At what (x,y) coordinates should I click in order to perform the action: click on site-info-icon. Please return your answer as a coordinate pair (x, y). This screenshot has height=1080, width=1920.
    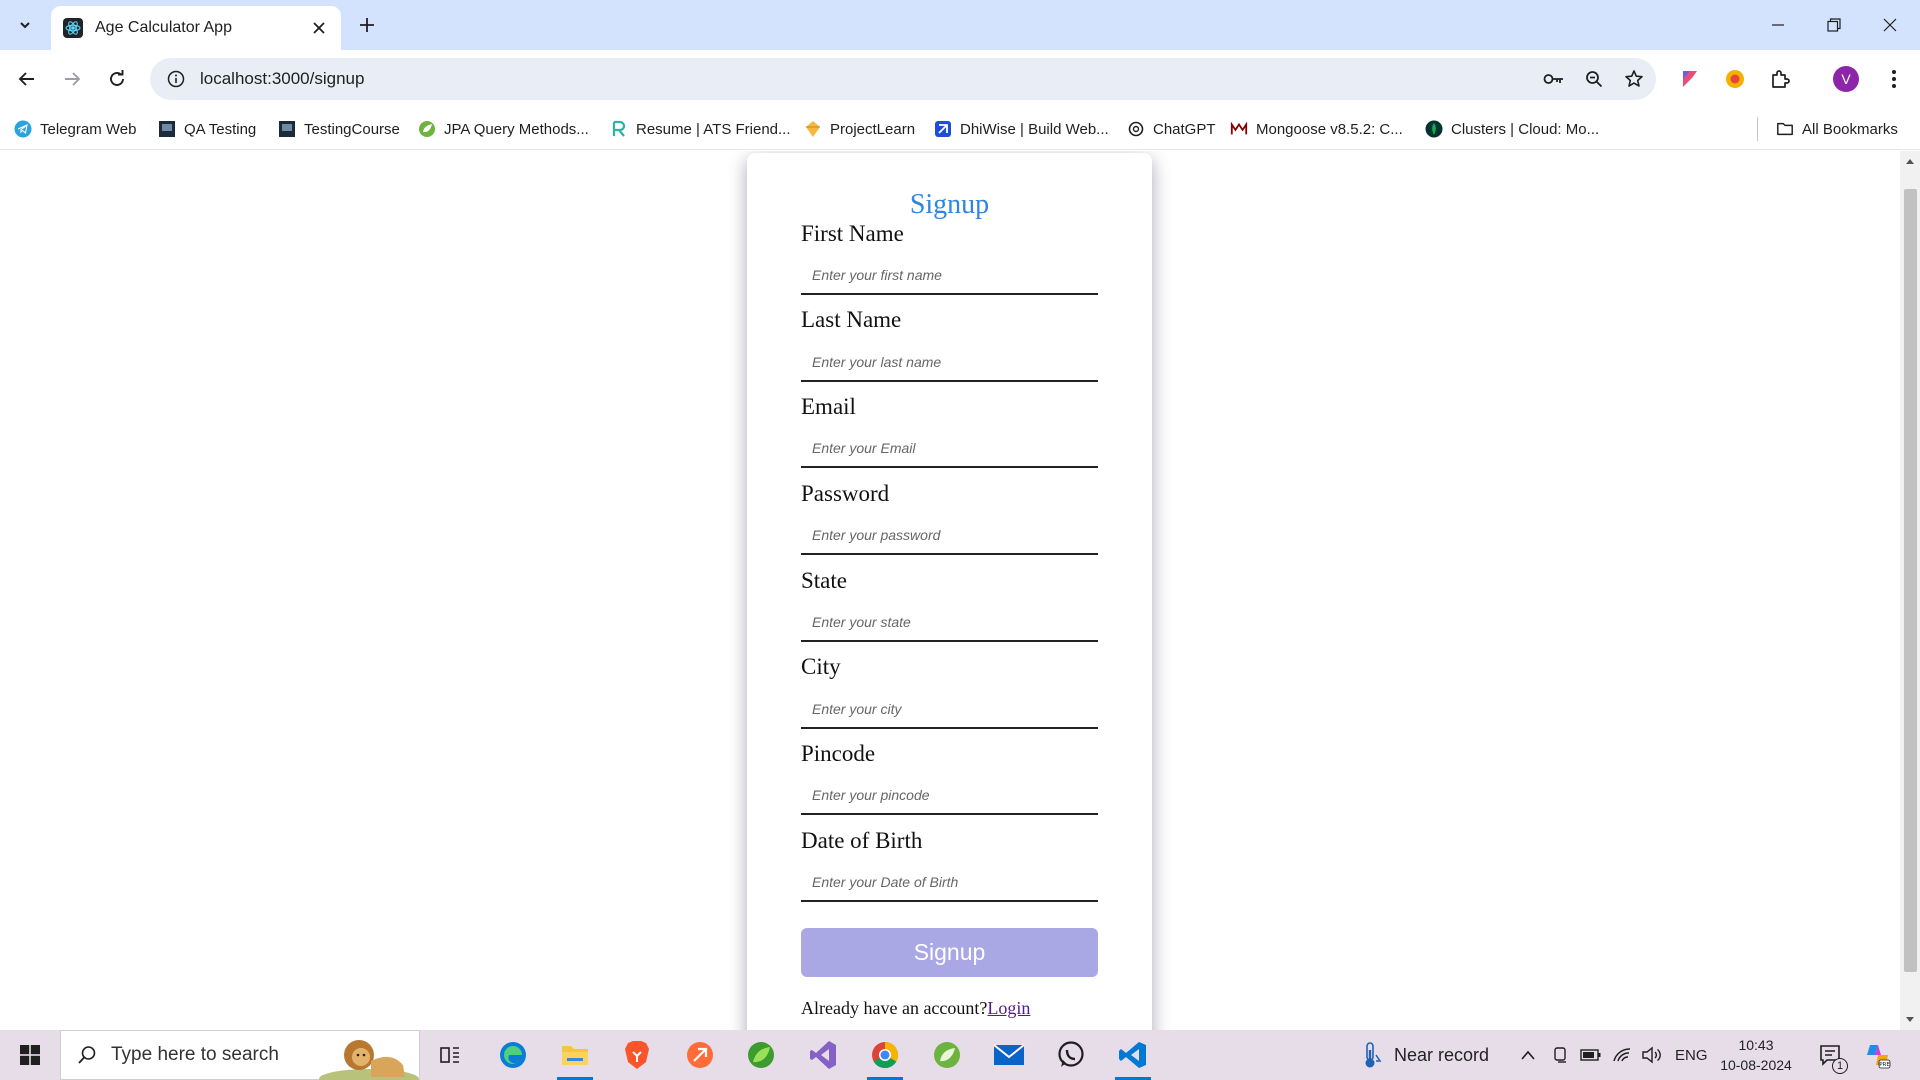
    Looking at the image, I should click on (176, 79).